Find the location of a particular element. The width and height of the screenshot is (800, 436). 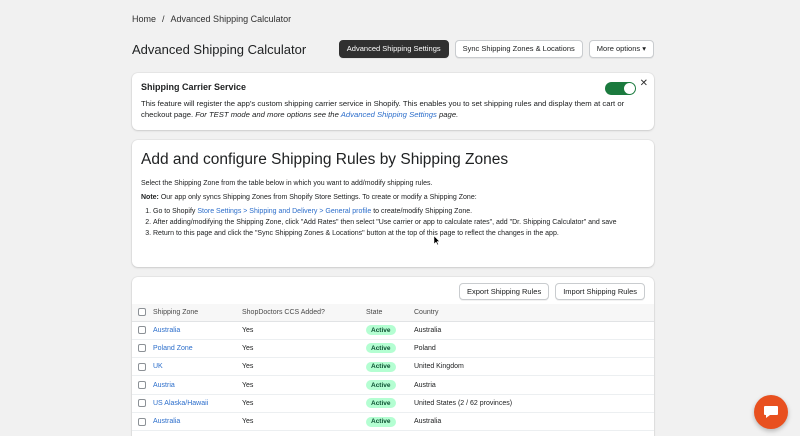

carrier-service-toggle is located at coordinates (620, 88).